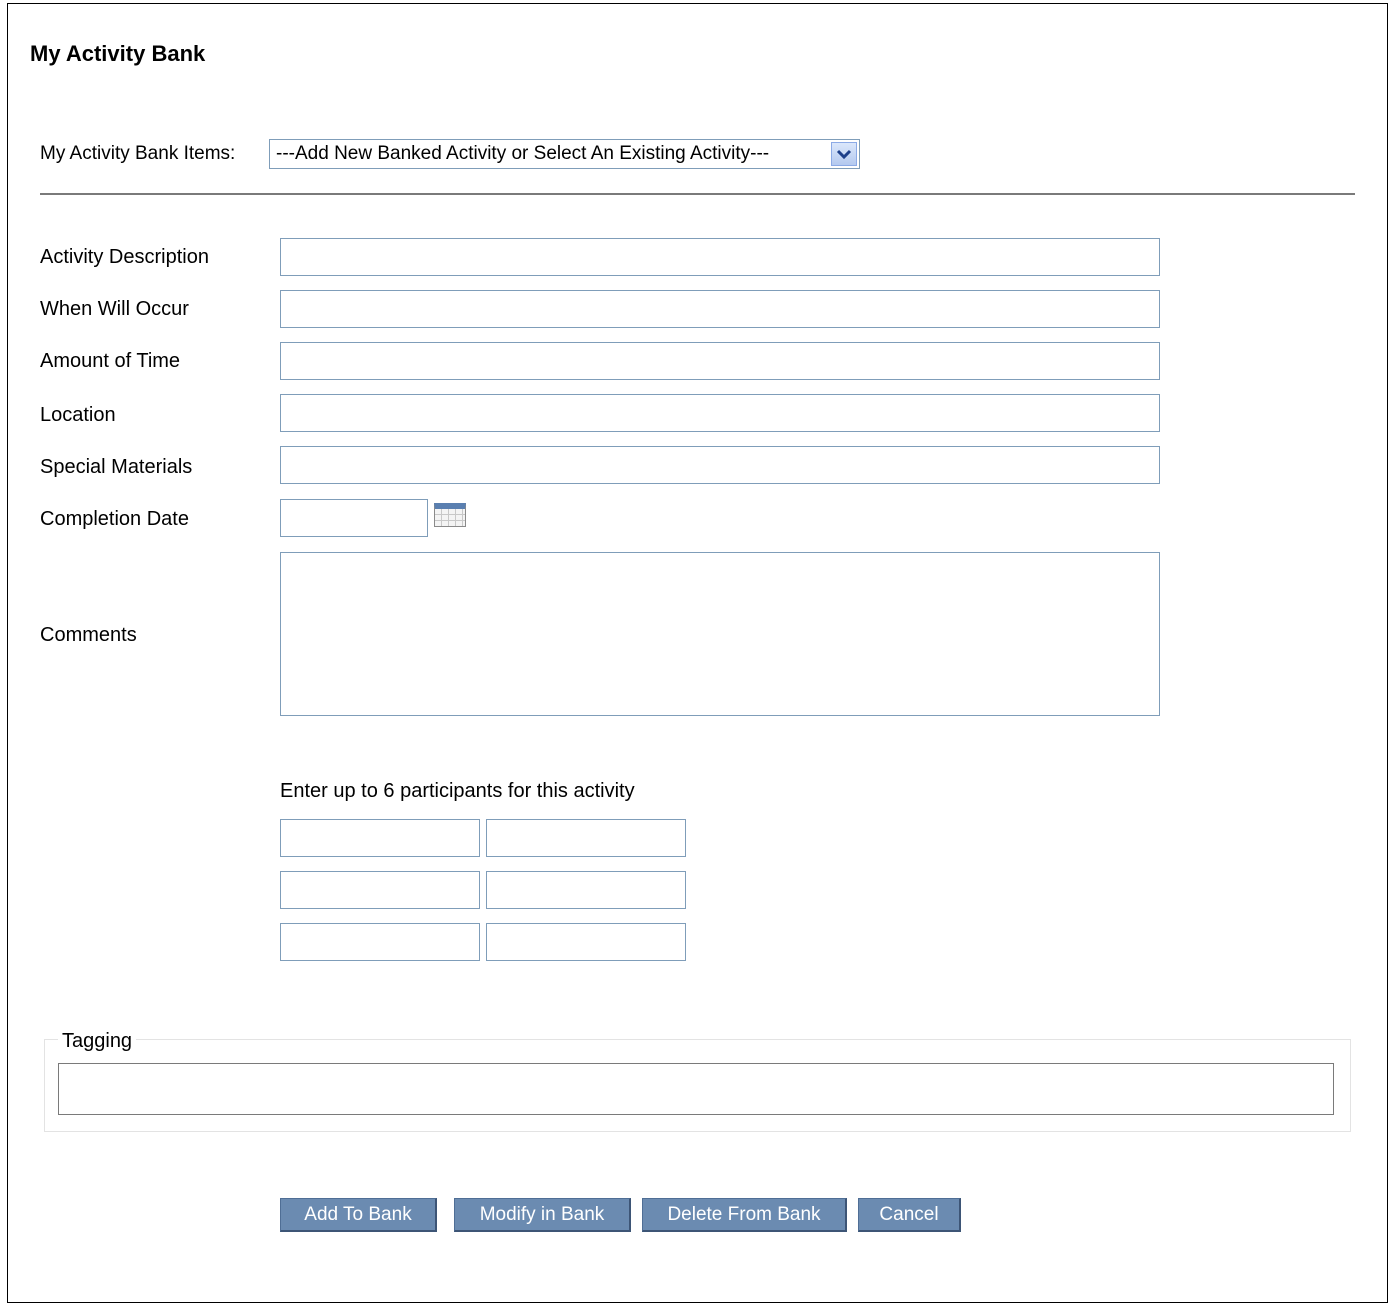 This screenshot has height=1303, width=1396. I want to click on comments-textarea, so click(720, 634).